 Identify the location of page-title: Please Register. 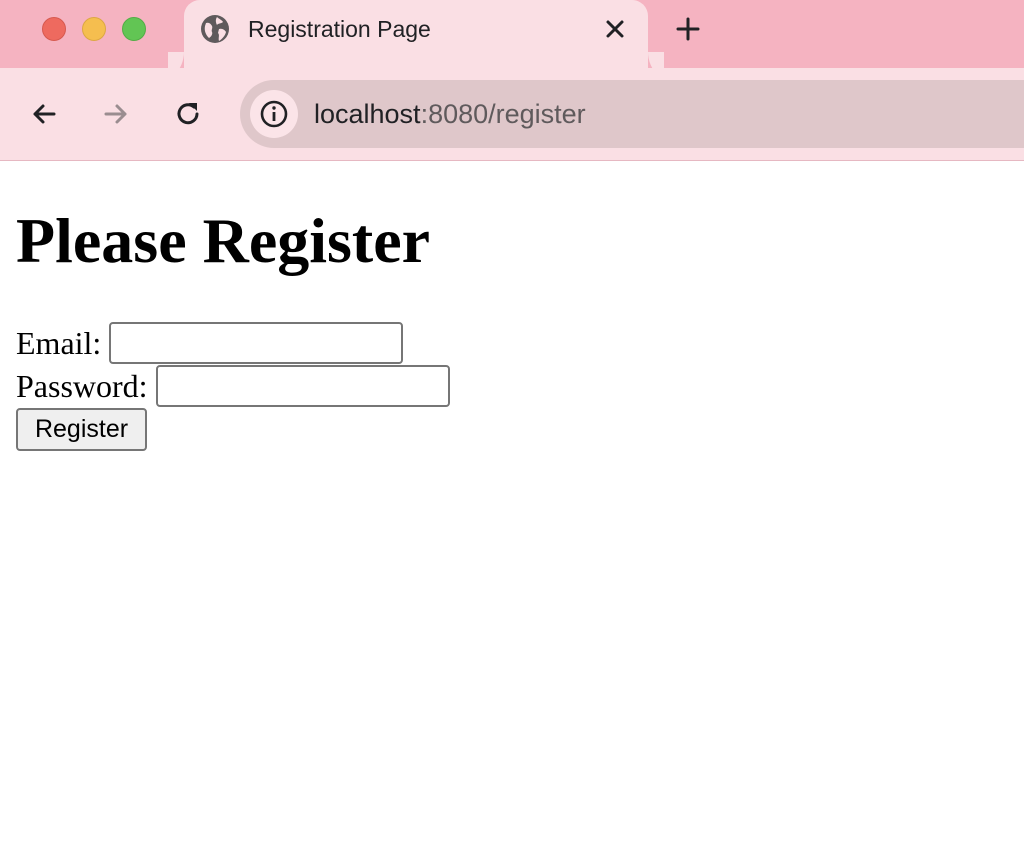
(223, 240).